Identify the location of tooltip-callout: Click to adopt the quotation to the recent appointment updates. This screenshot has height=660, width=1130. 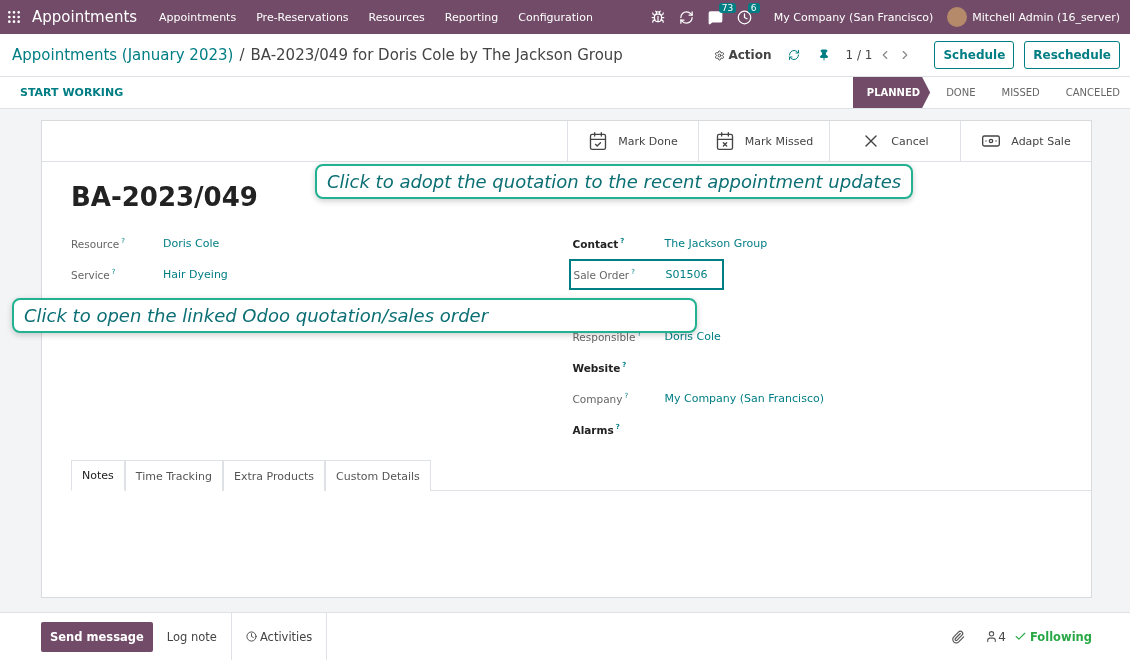
(614, 181).